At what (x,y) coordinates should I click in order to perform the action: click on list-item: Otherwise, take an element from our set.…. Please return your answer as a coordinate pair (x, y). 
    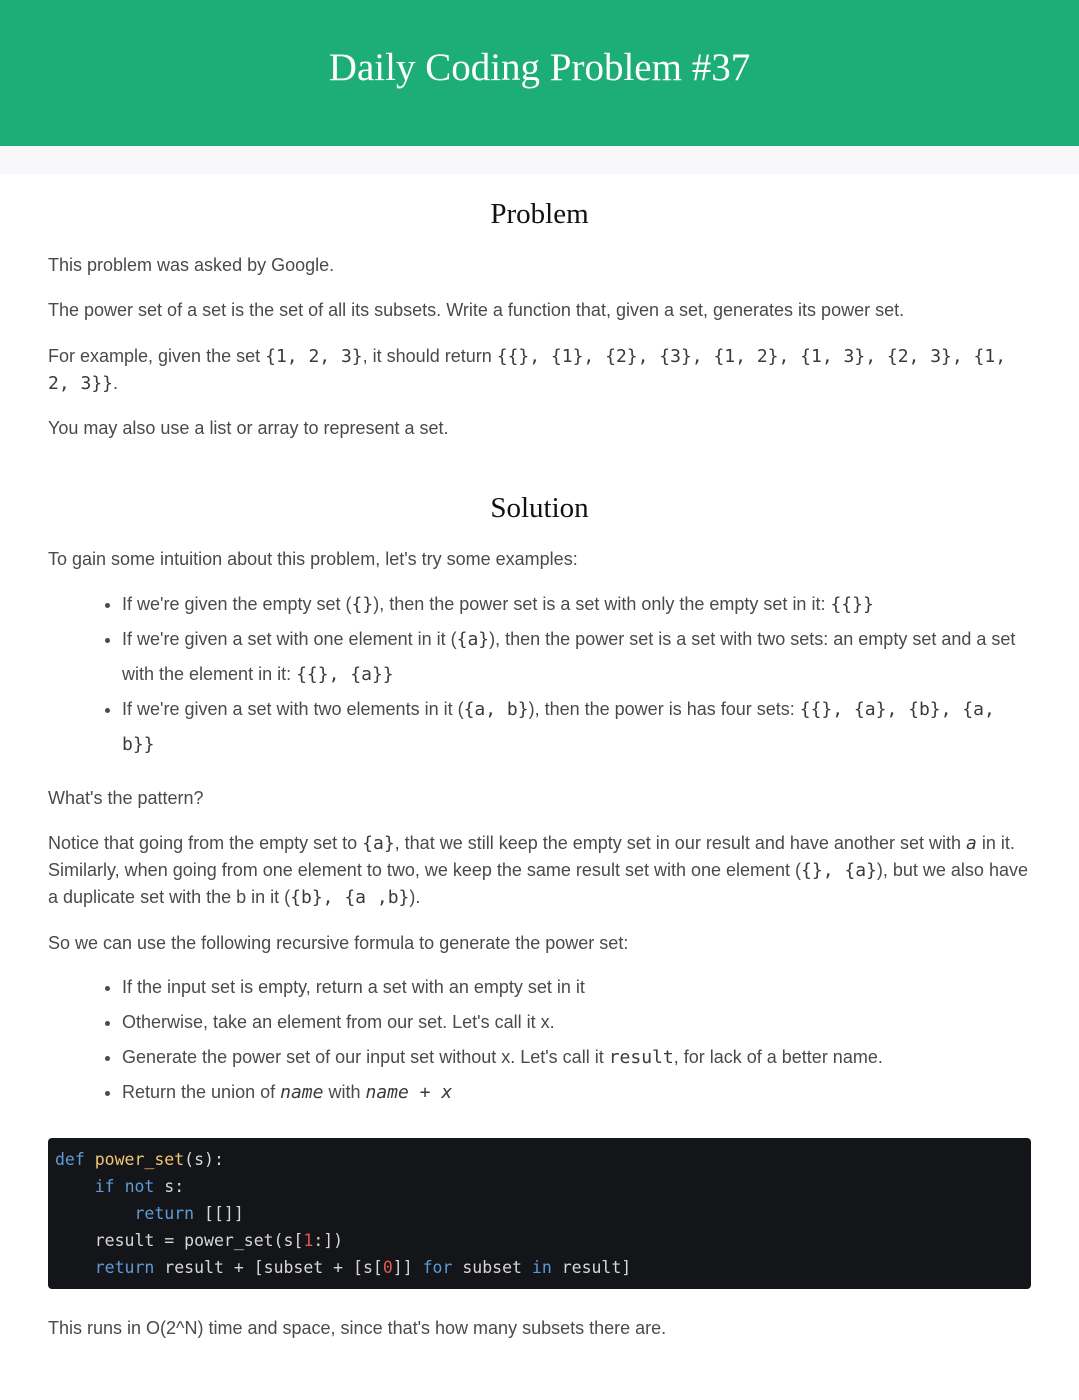
    Looking at the image, I should click on (576, 1022).